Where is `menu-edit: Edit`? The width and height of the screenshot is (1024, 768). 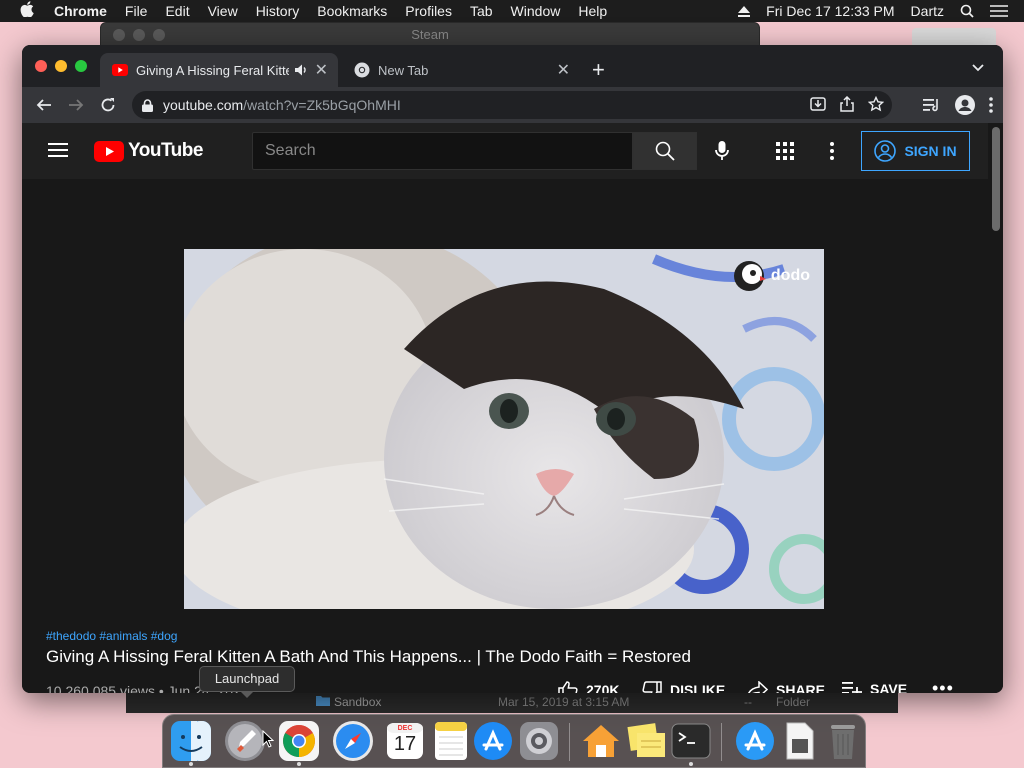 menu-edit: Edit is located at coordinates (177, 11).